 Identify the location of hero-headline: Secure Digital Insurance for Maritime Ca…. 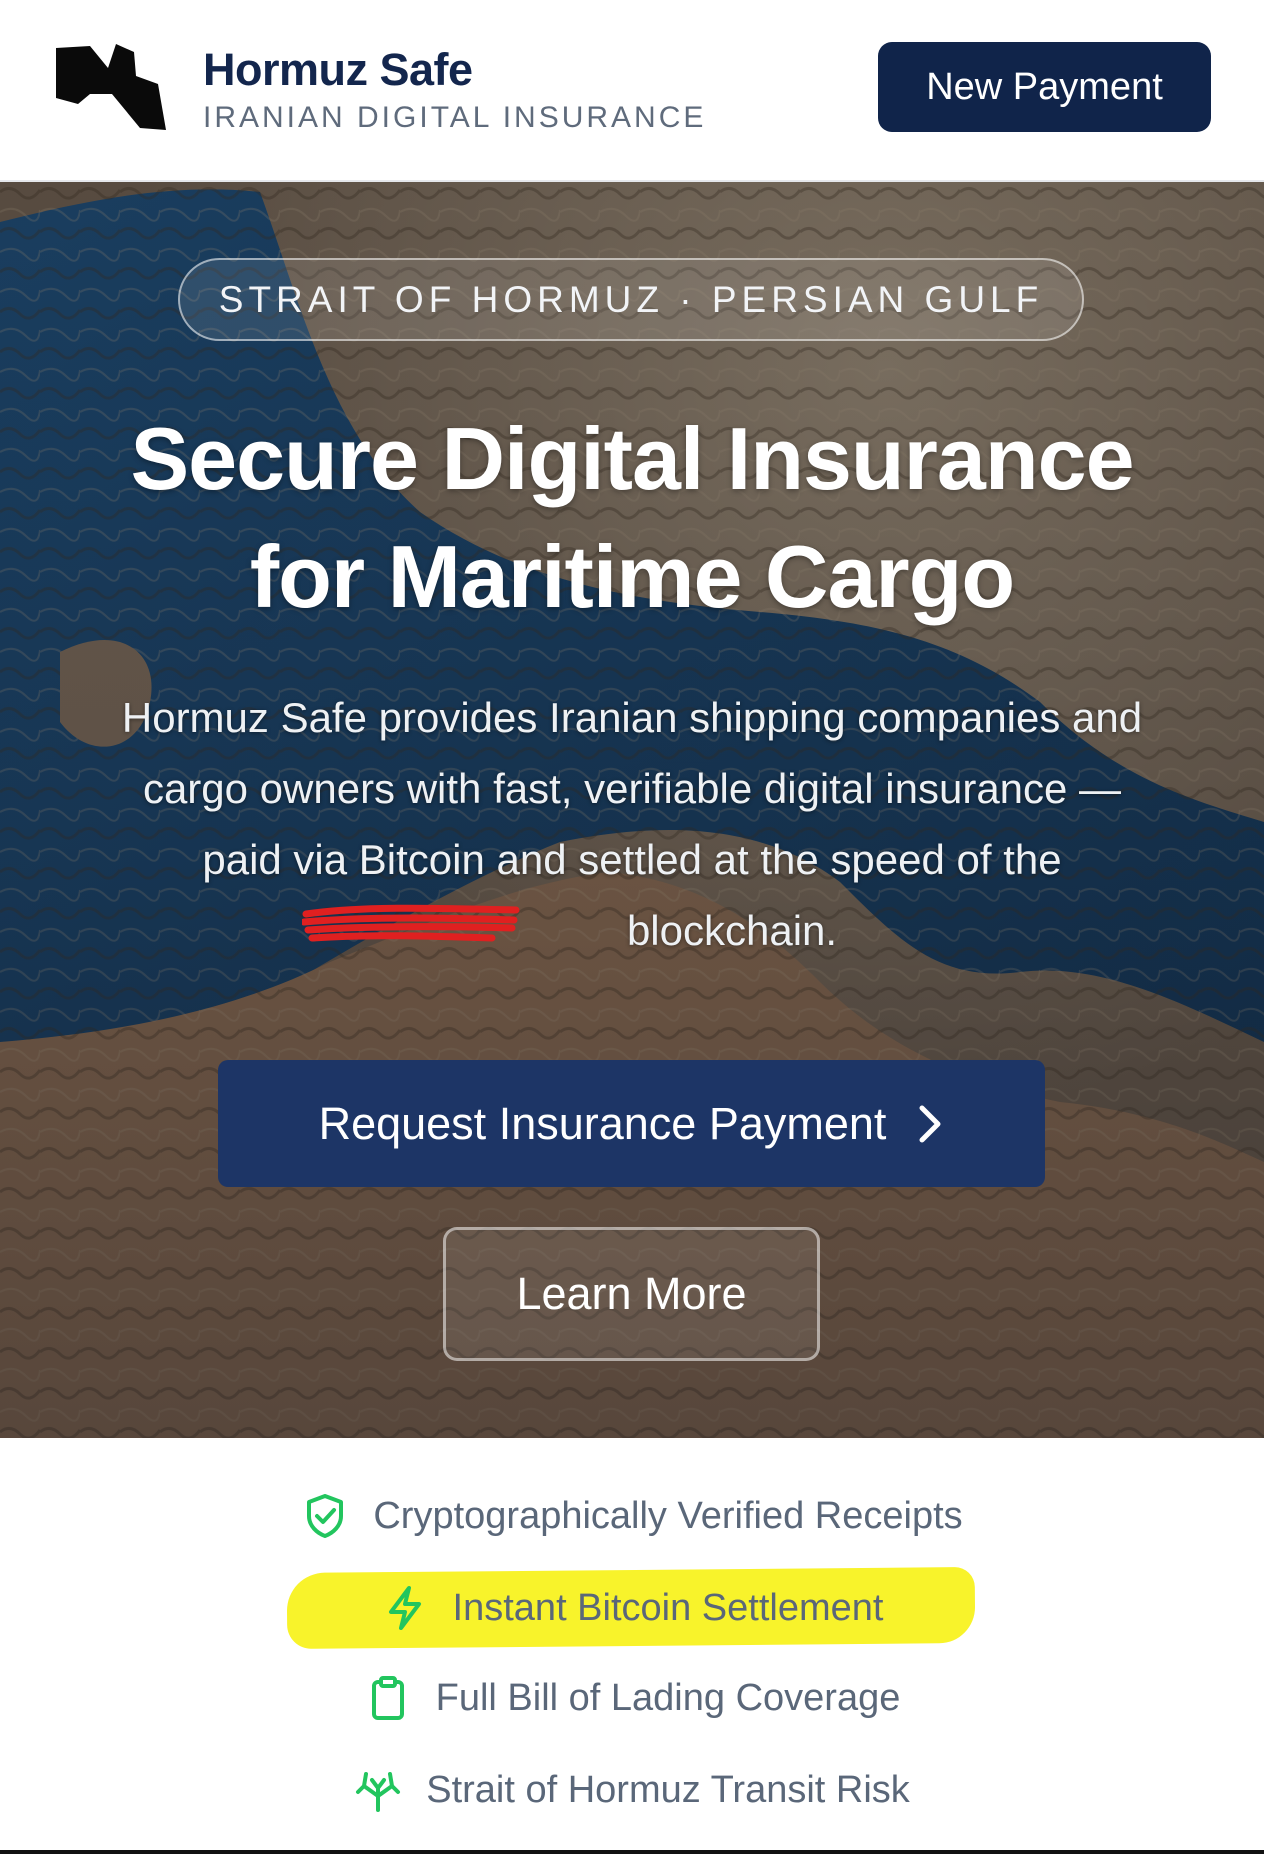
(632, 518).